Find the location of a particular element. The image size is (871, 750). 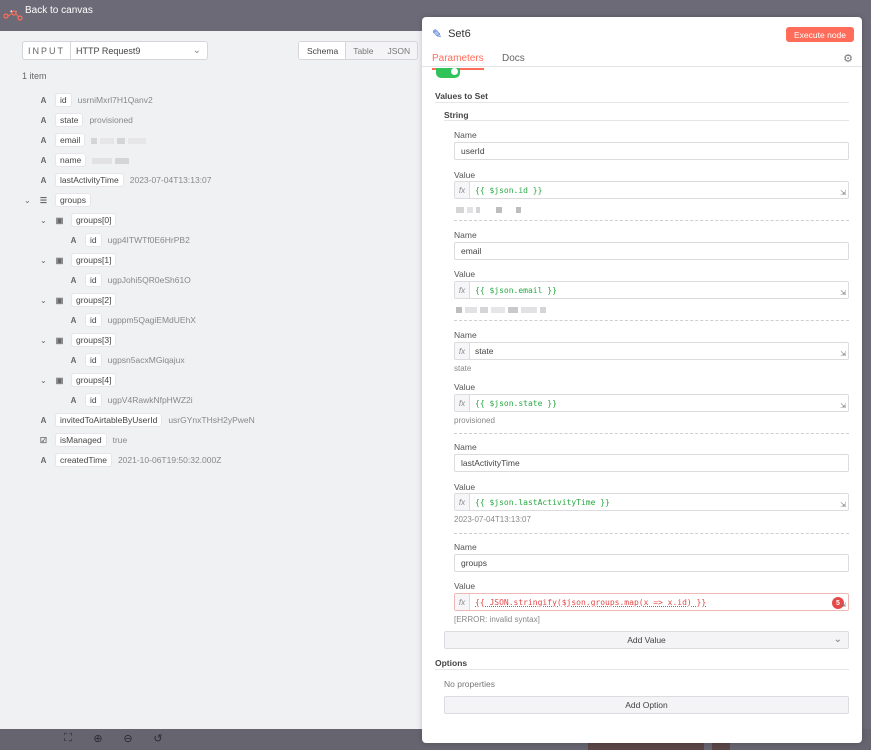

field-value: ugpJohi5QR0eSh61O is located at coordinates (149, 280).